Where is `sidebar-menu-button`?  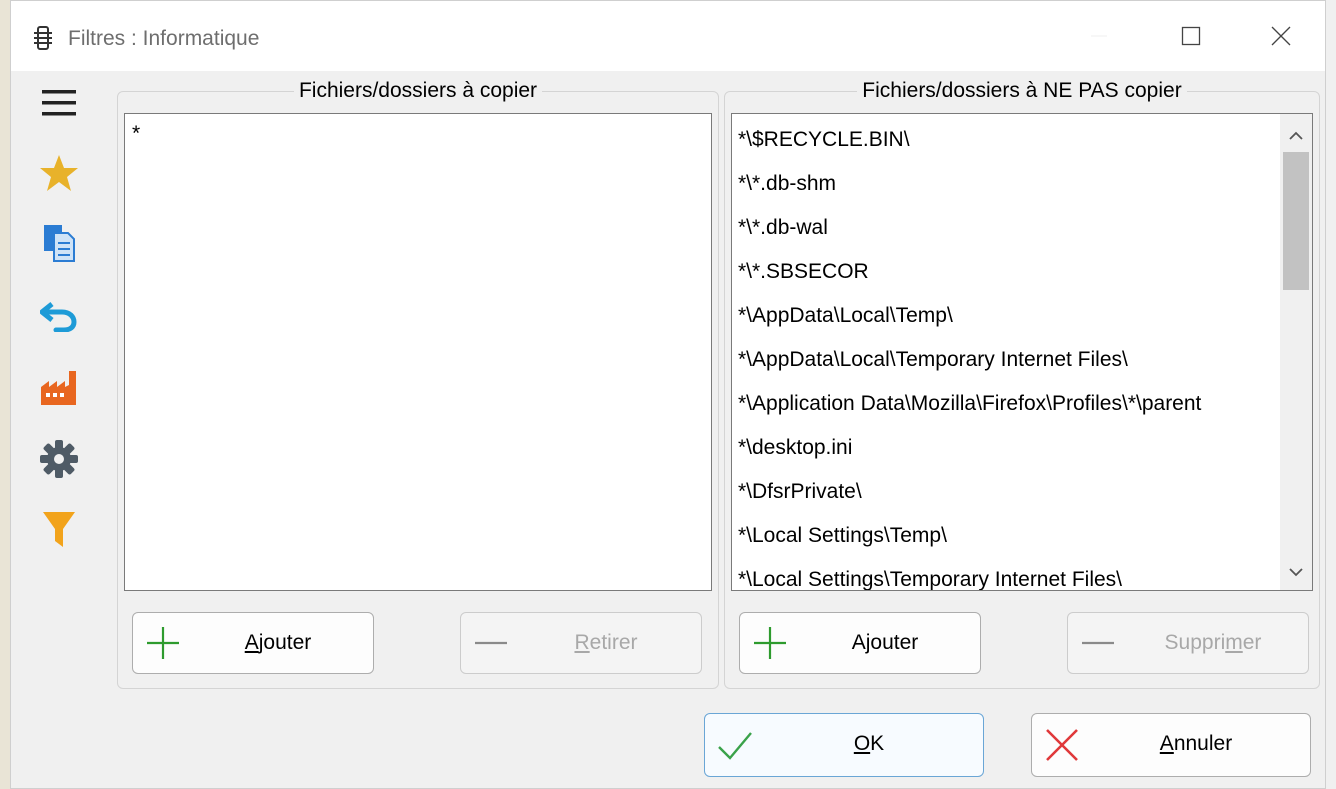
sidebar-menu-button is located at coordinates (59, 103).